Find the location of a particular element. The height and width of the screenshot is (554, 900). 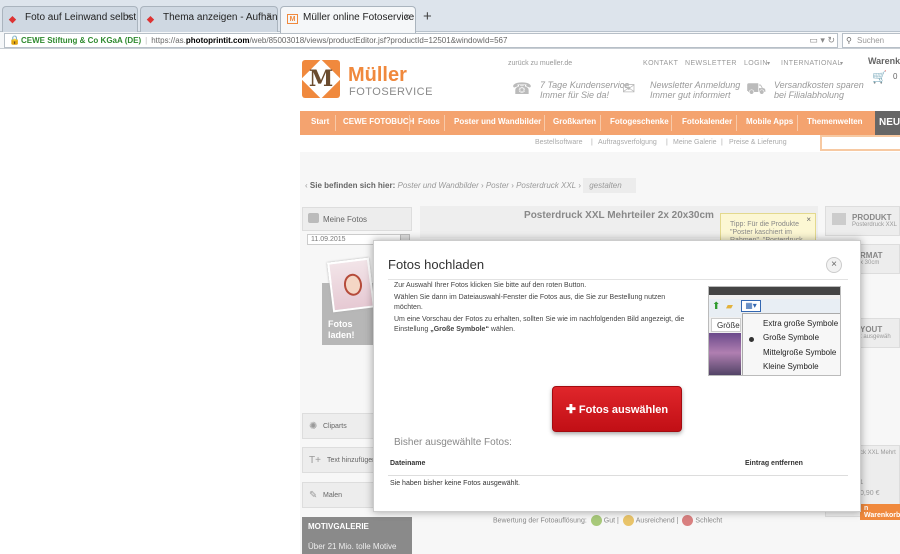

subnav-auftragsverfolgung: Auftragsverfolgung is located at coordinates (627, 142).